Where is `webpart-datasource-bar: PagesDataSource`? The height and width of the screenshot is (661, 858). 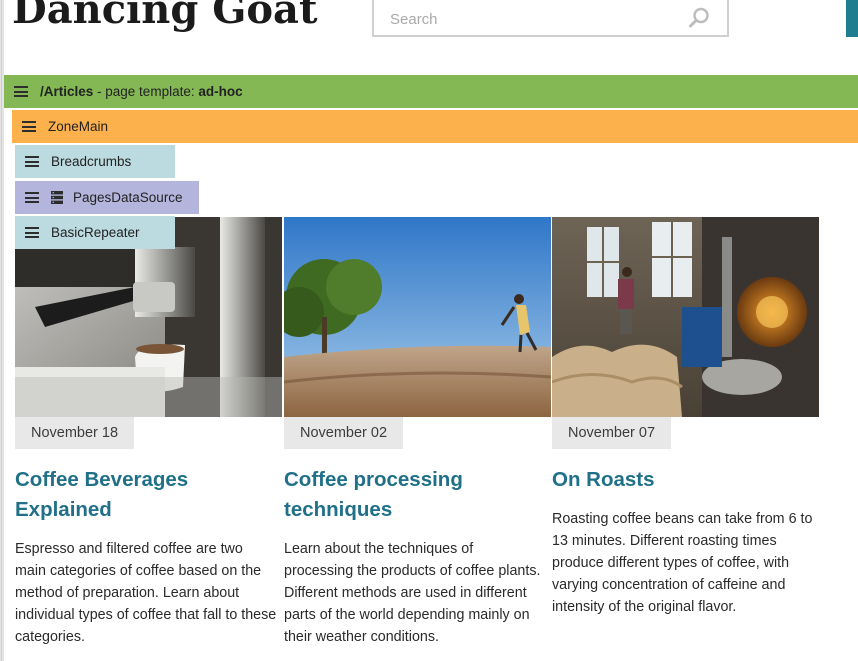 webpart-datasource-bar: PagesDataSource is located at coordinates (107, 197).